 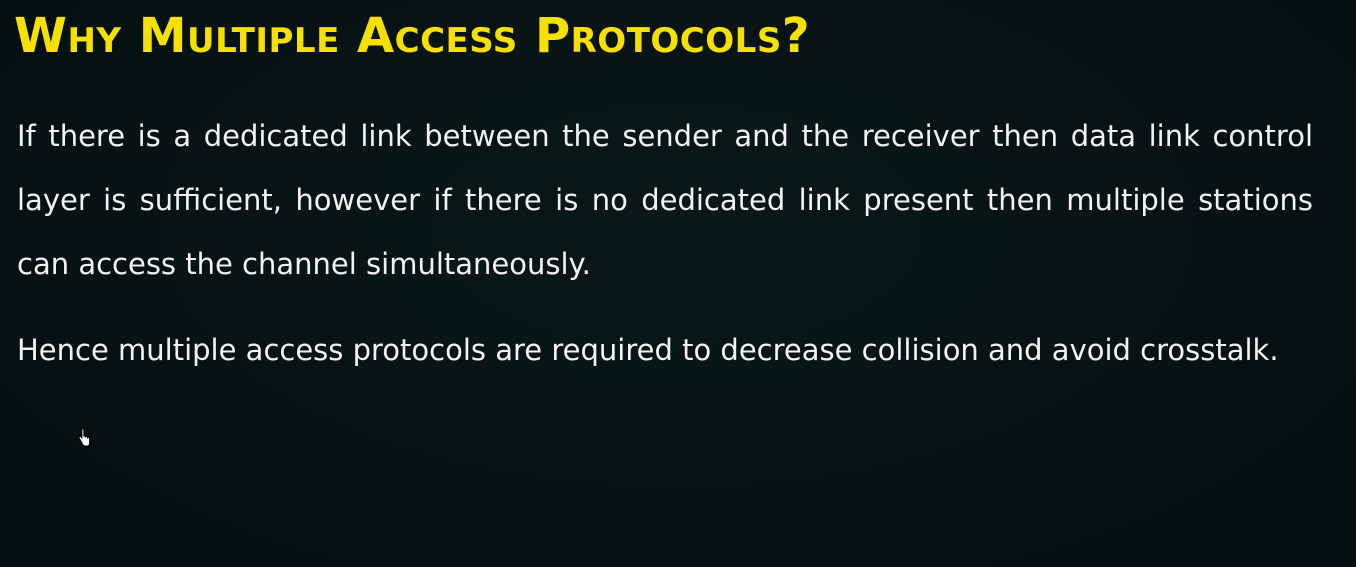 I want to click on hand-pointer-icon, so click(x=84, y=438).